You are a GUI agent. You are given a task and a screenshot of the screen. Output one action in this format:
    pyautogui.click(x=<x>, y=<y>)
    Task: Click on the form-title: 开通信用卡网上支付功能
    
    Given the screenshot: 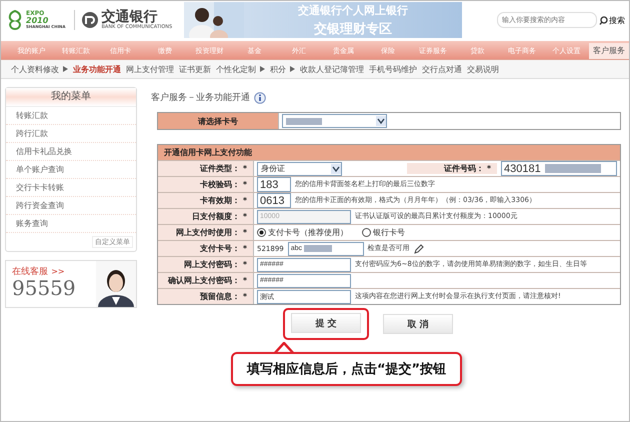 What is the action you would take?
    pyautogui.click(x=389, y=152)
    